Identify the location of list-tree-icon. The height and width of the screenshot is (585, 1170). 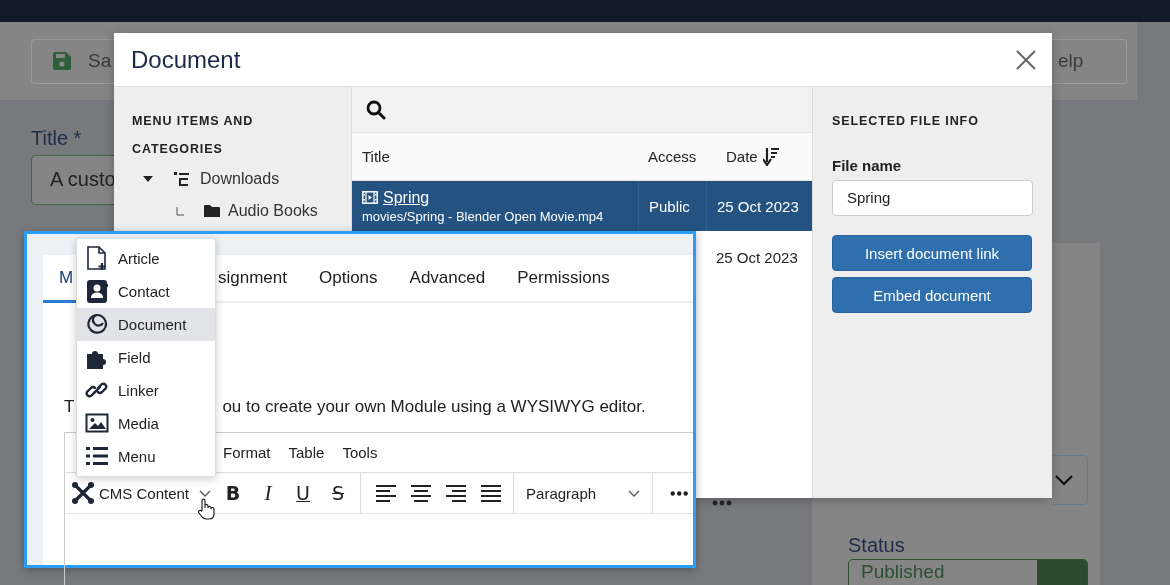
(182, 179).